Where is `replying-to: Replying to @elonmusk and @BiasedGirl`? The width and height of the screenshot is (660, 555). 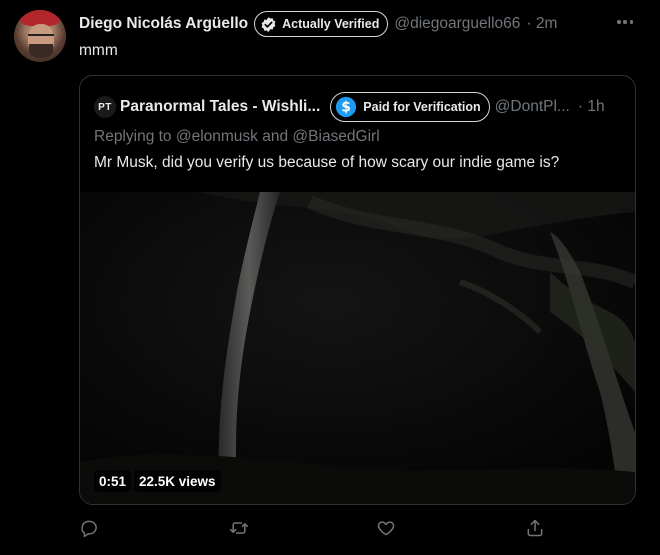
replying-to: Replying to @elonmusk and @BiasedGirl is located at coordinates (237, 137).